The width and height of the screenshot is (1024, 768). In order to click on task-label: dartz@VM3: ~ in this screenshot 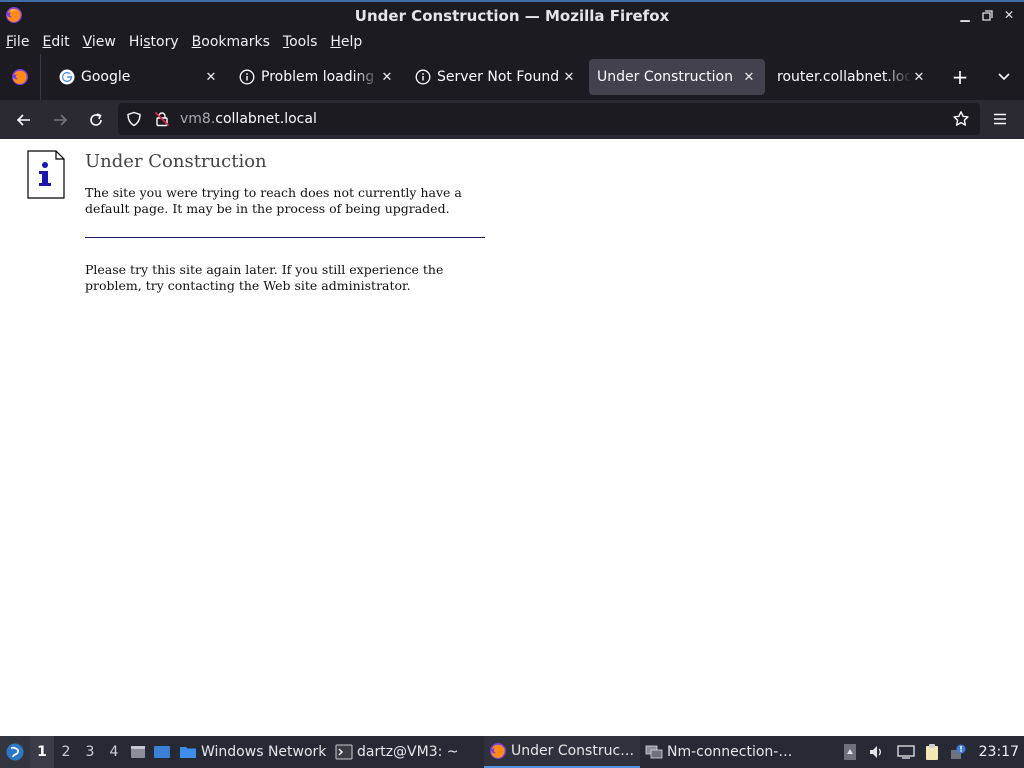, I will do `click(408, 752)`.